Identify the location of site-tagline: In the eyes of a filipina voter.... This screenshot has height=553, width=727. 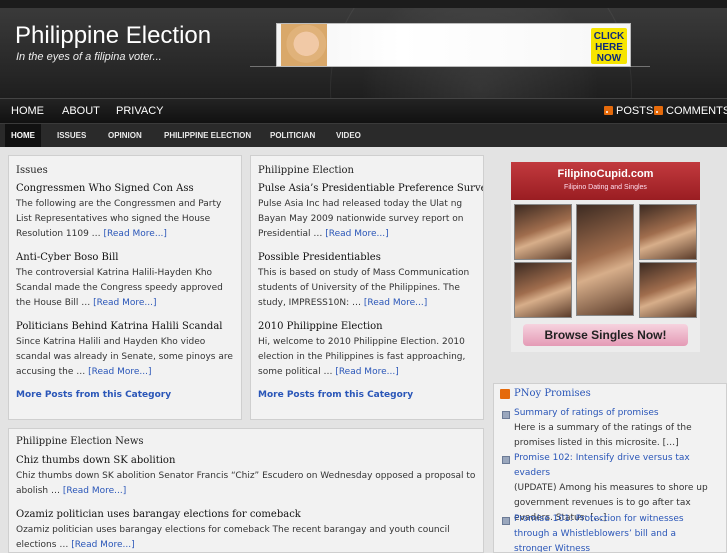
(89, 57).